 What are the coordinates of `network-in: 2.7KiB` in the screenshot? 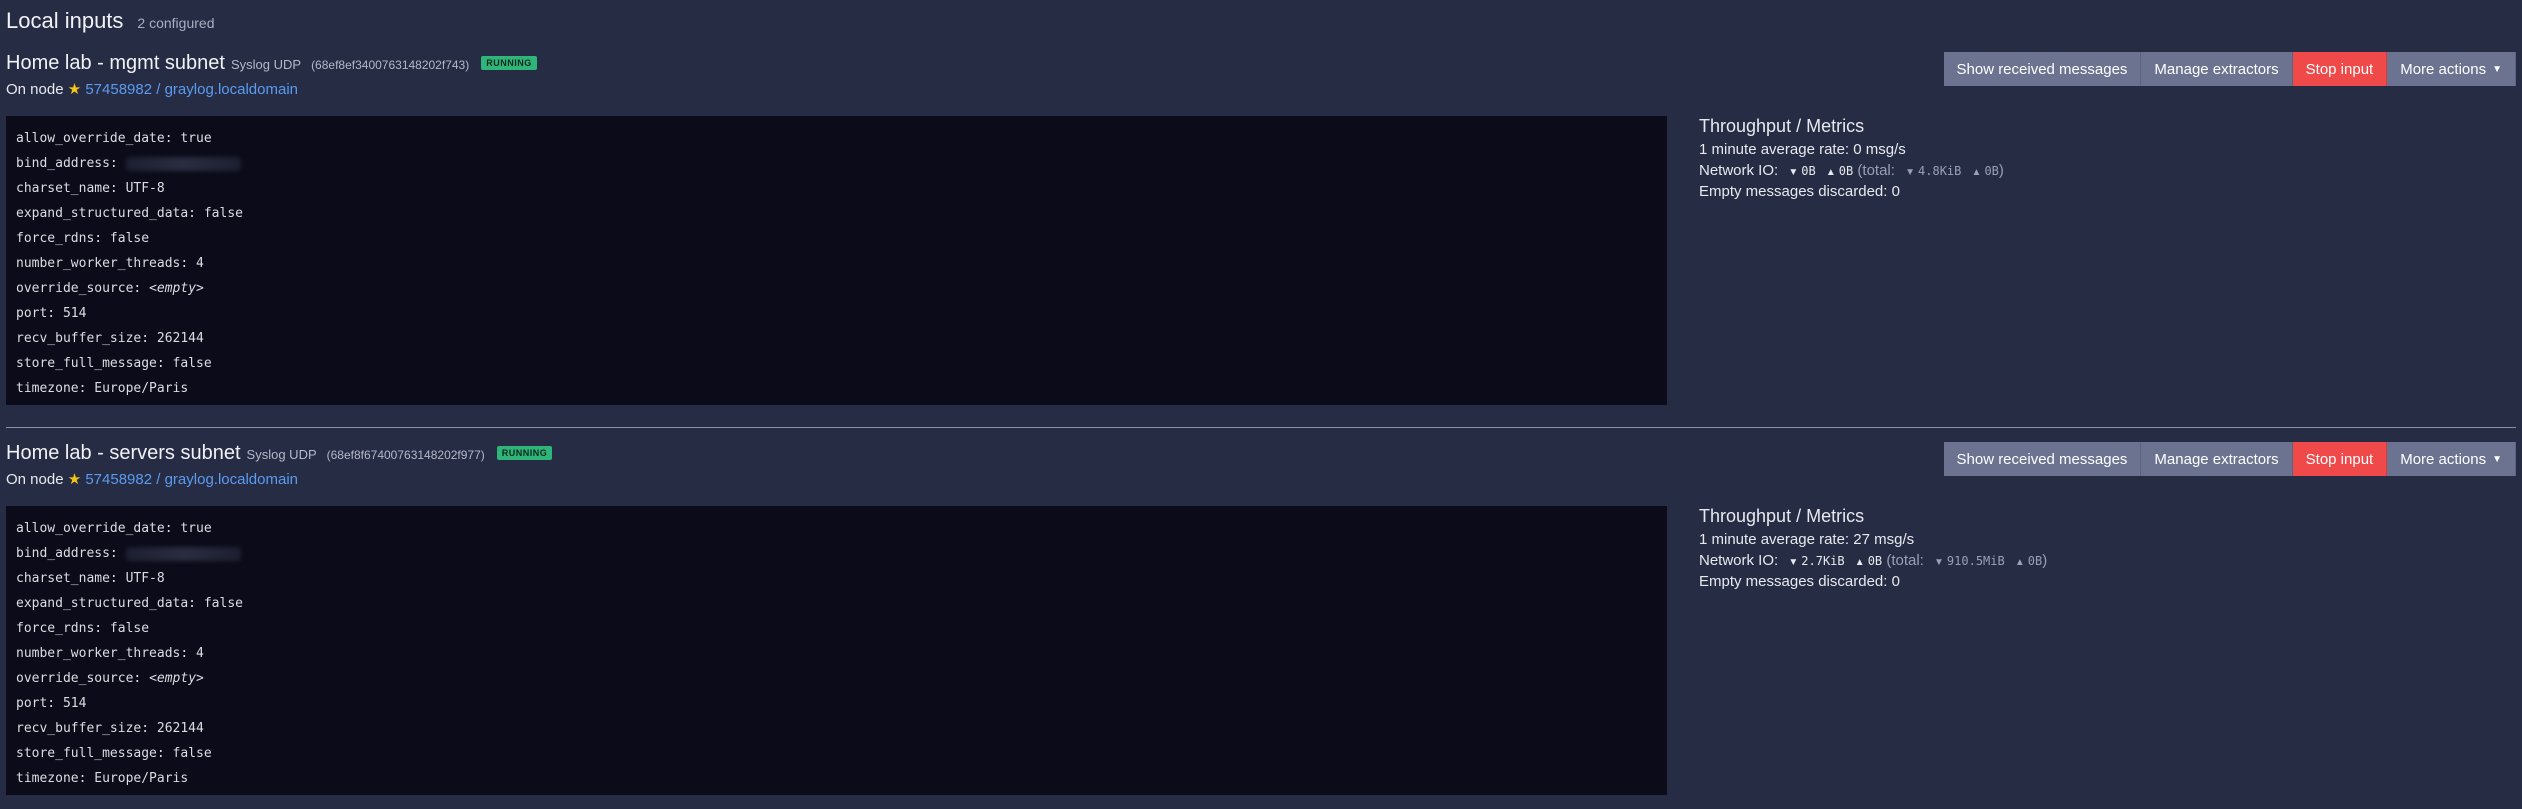 It's located at (1823, 561).